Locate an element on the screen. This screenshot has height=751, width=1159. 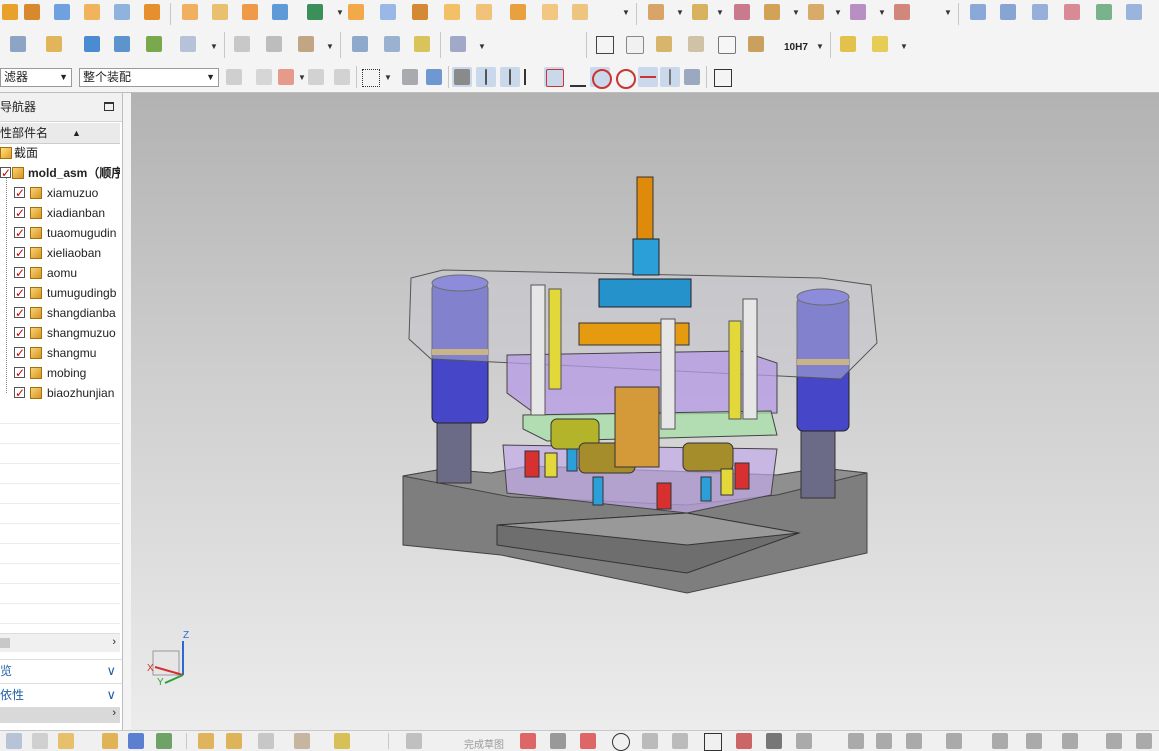
triangle-icon is located at coordinates (604, 44).